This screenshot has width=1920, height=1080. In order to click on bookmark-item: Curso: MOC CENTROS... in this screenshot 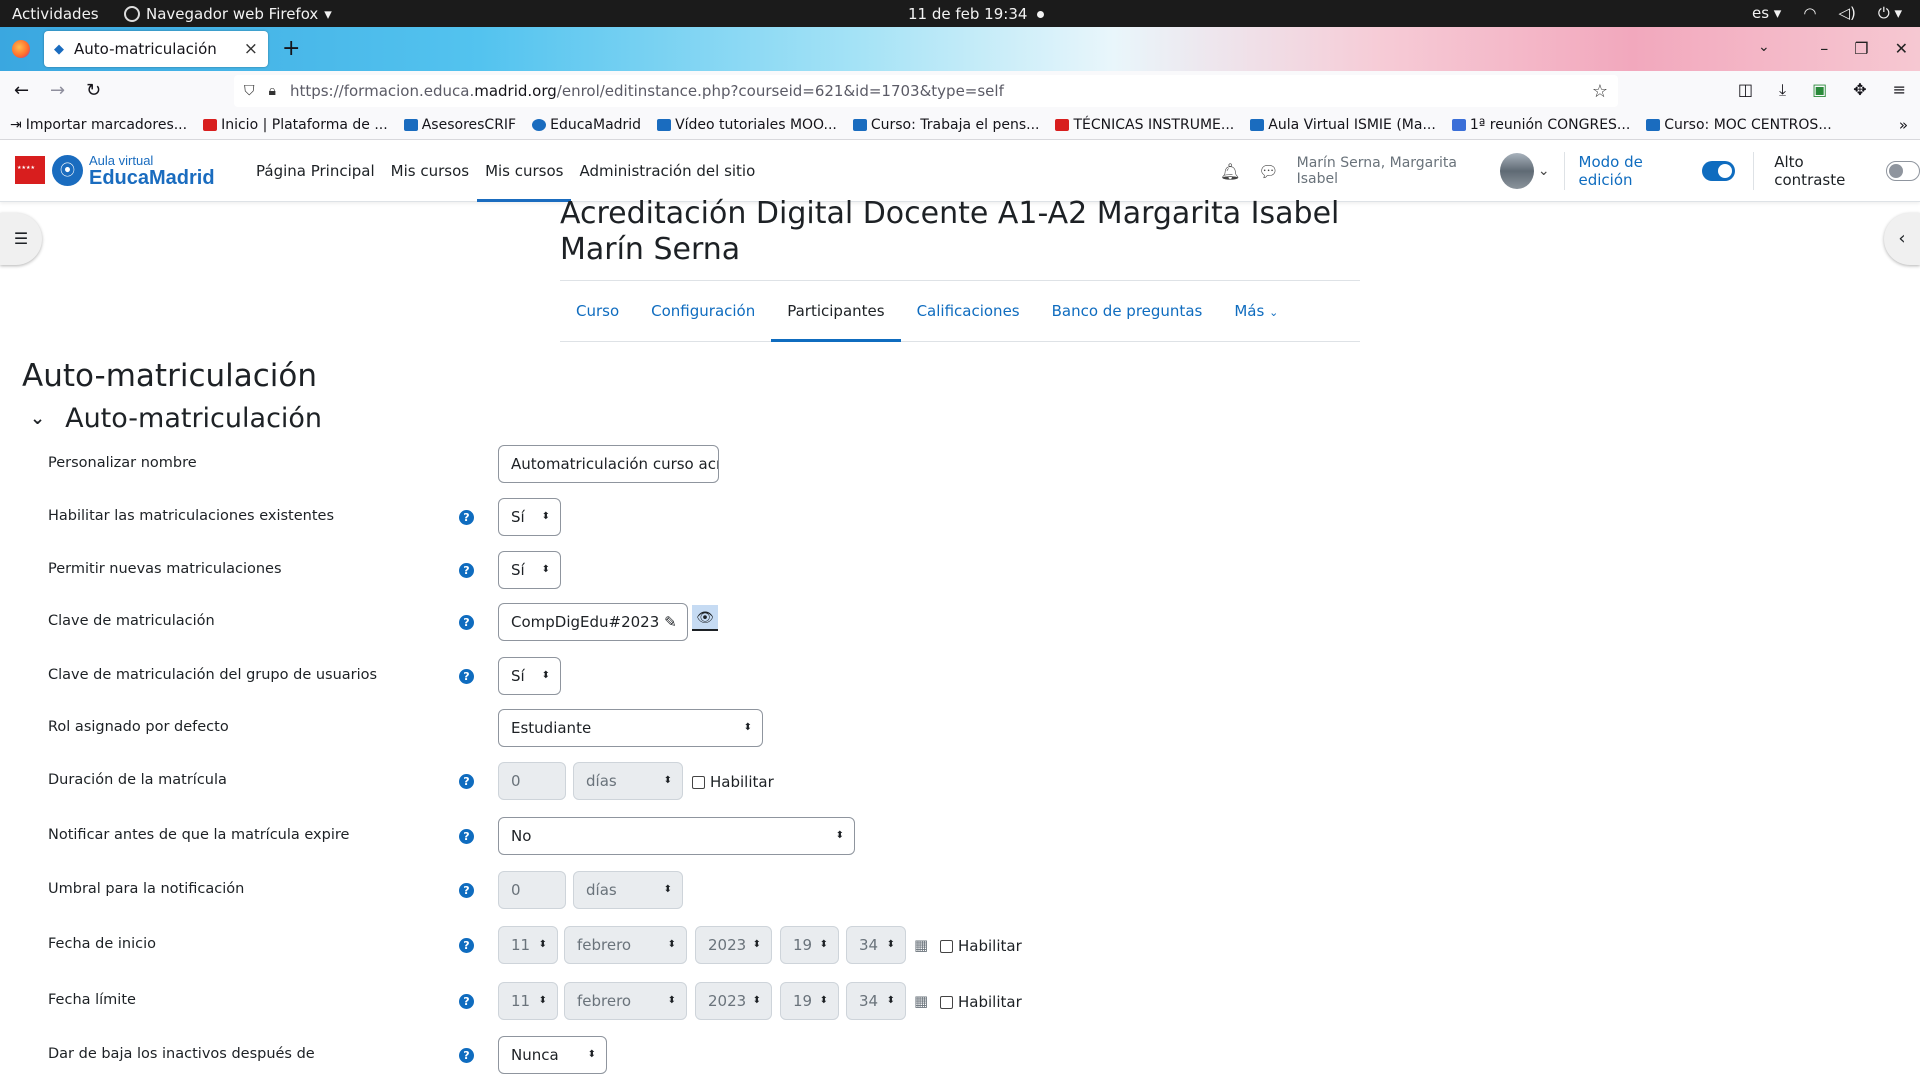, I will do `click(1739, 125)`.